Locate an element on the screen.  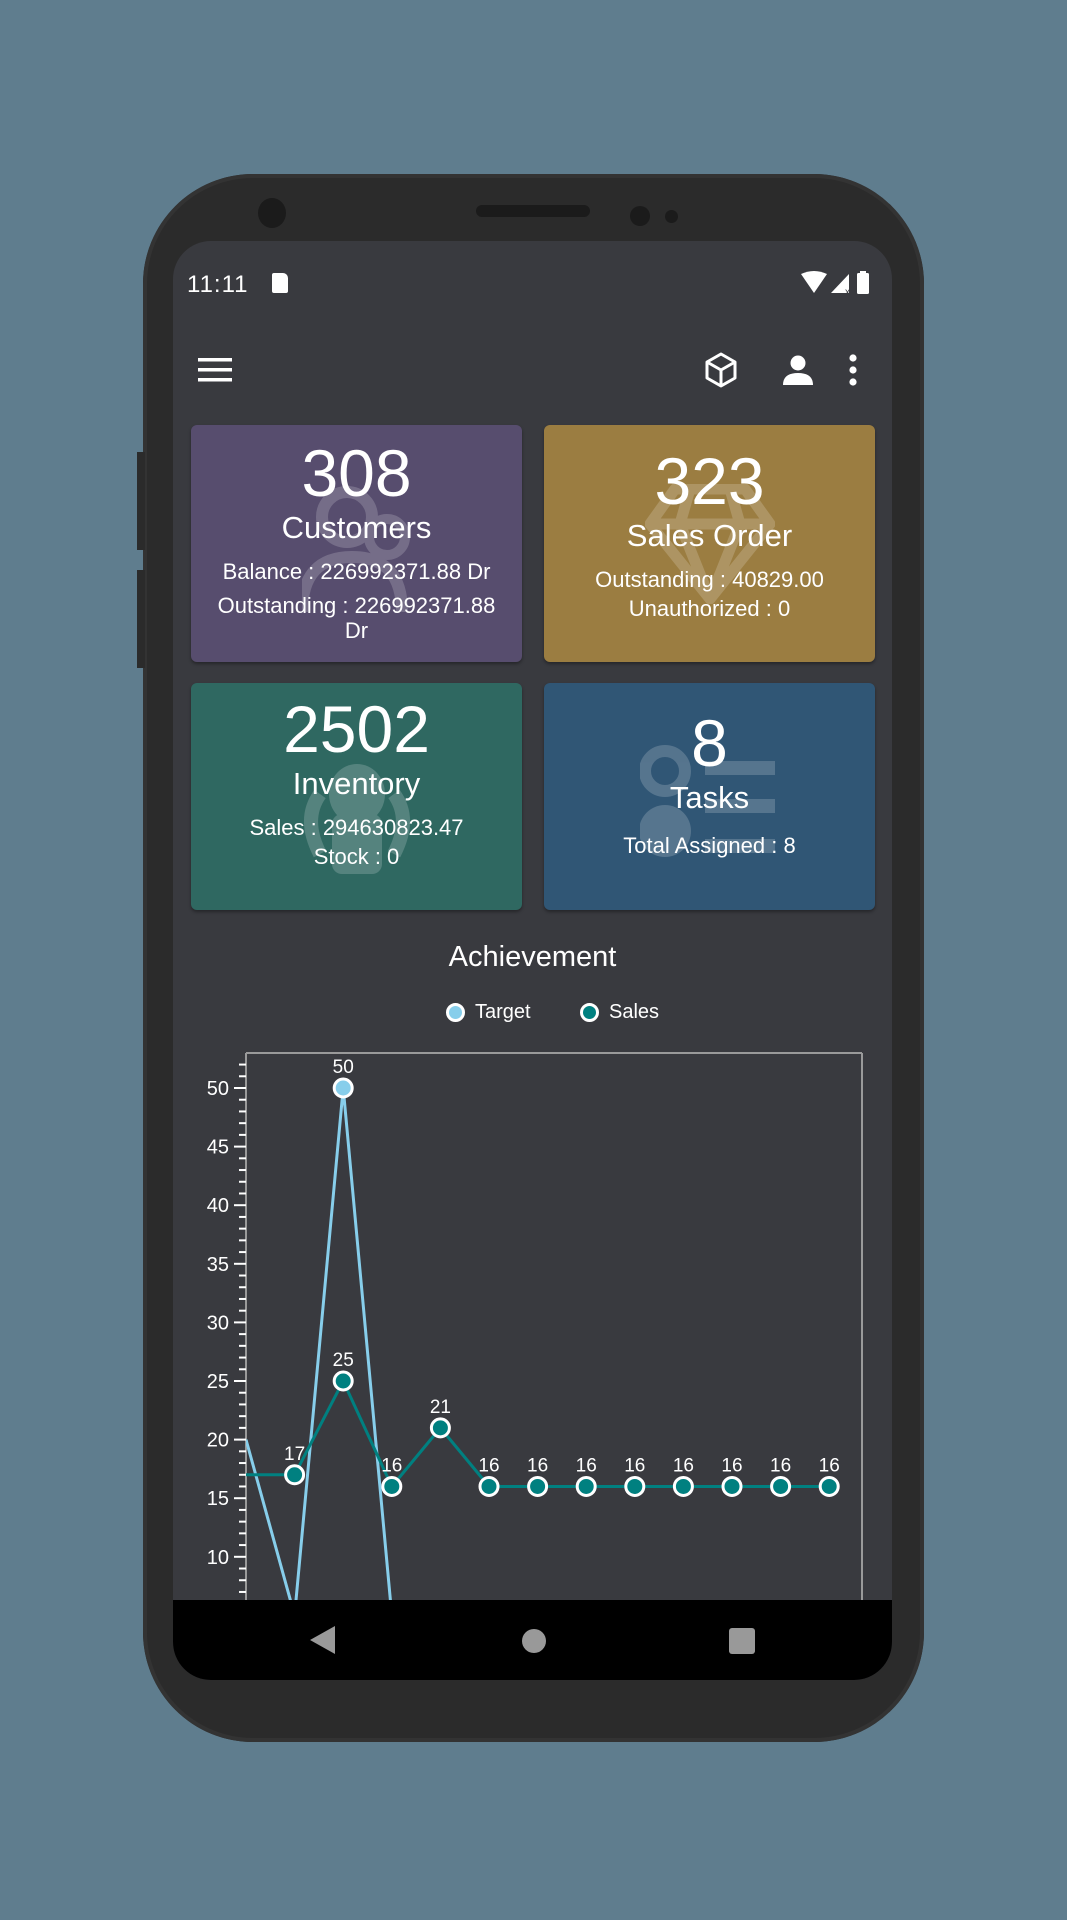
legend-target-marker is located at coordinates (455, 1012).